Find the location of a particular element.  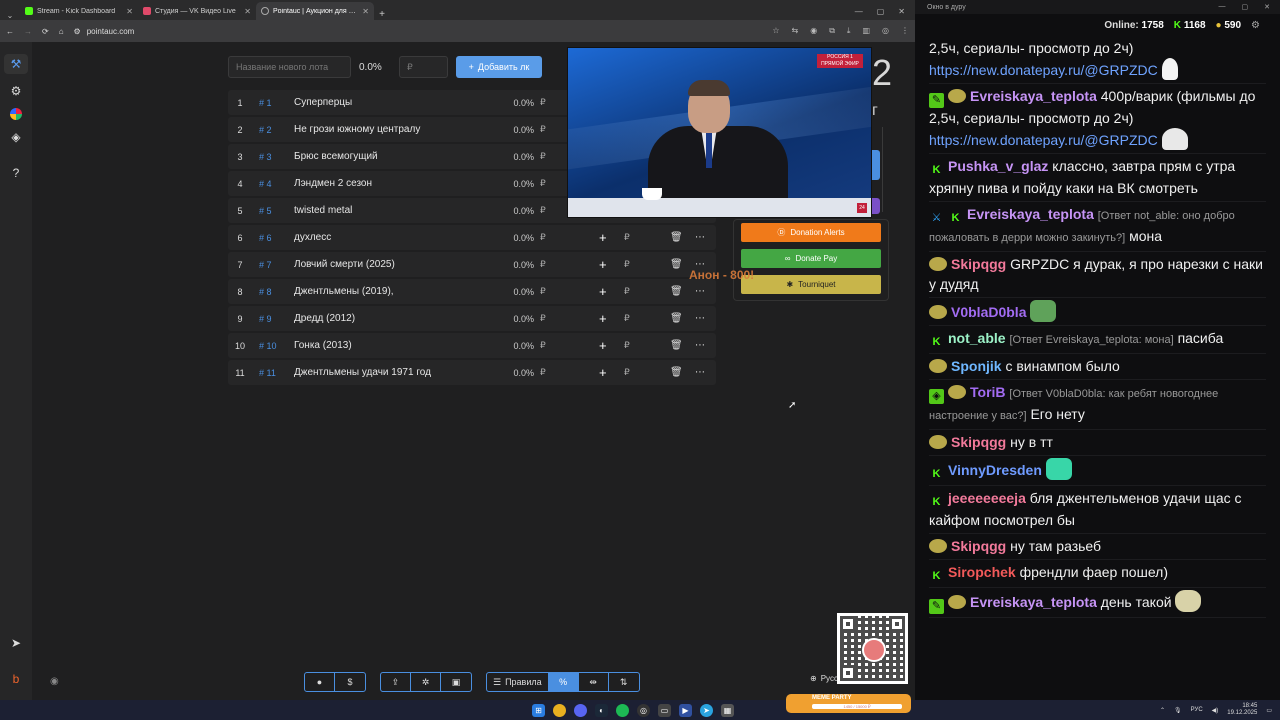

lot-name: Гонка (2013) is located at coordinates (398, 345).